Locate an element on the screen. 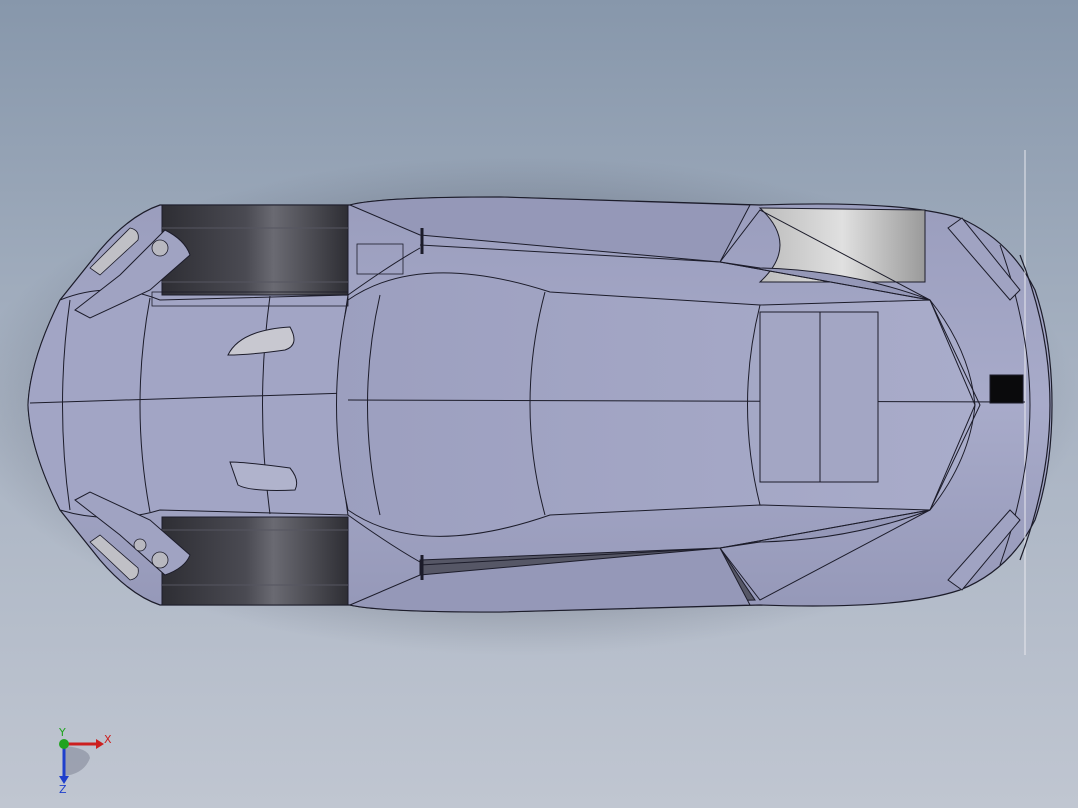  engine-cover is located at coordinates (819, 397).